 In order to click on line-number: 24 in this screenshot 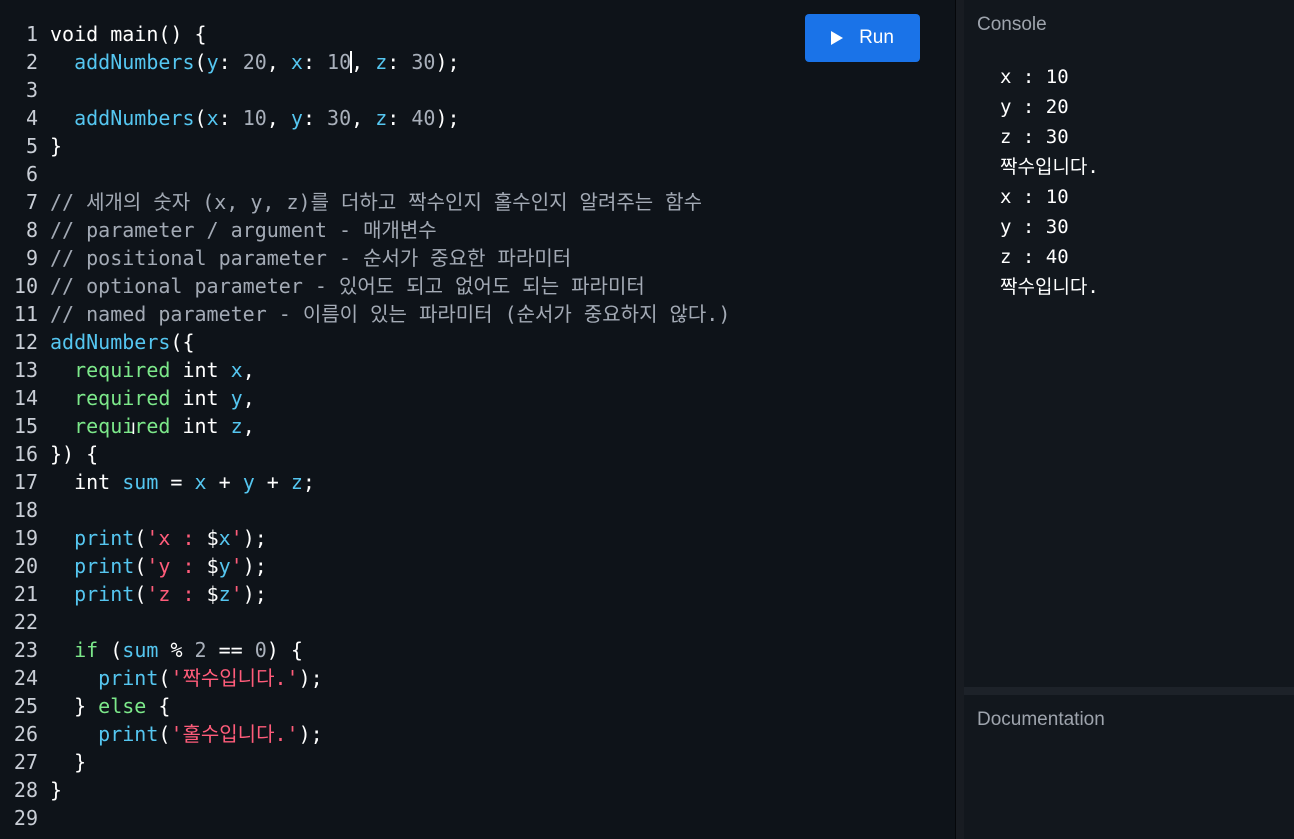, I will do `click(25, 678)`.